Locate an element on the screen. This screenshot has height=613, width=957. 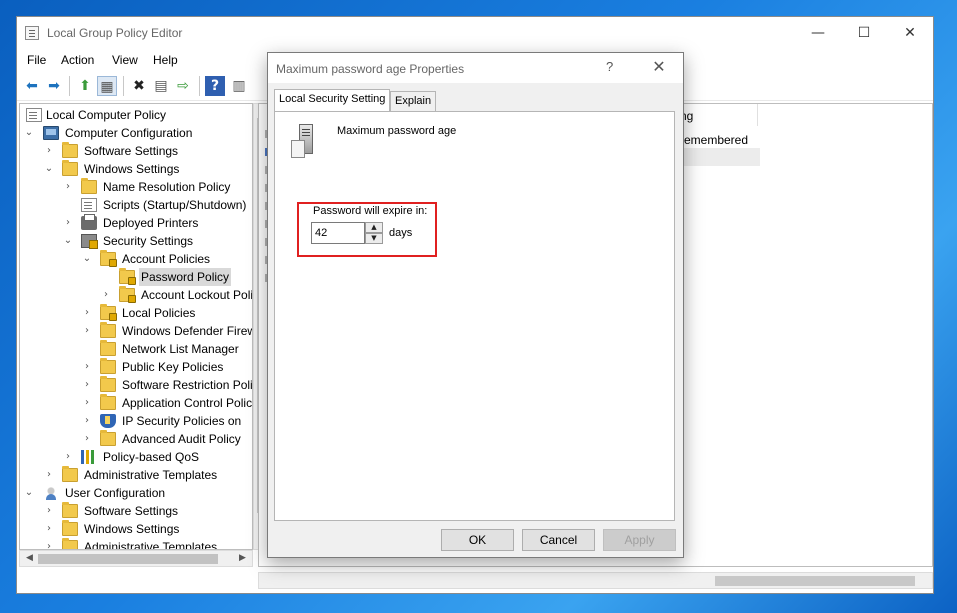
close-button: ✕ is located at coordinates (910, 33).